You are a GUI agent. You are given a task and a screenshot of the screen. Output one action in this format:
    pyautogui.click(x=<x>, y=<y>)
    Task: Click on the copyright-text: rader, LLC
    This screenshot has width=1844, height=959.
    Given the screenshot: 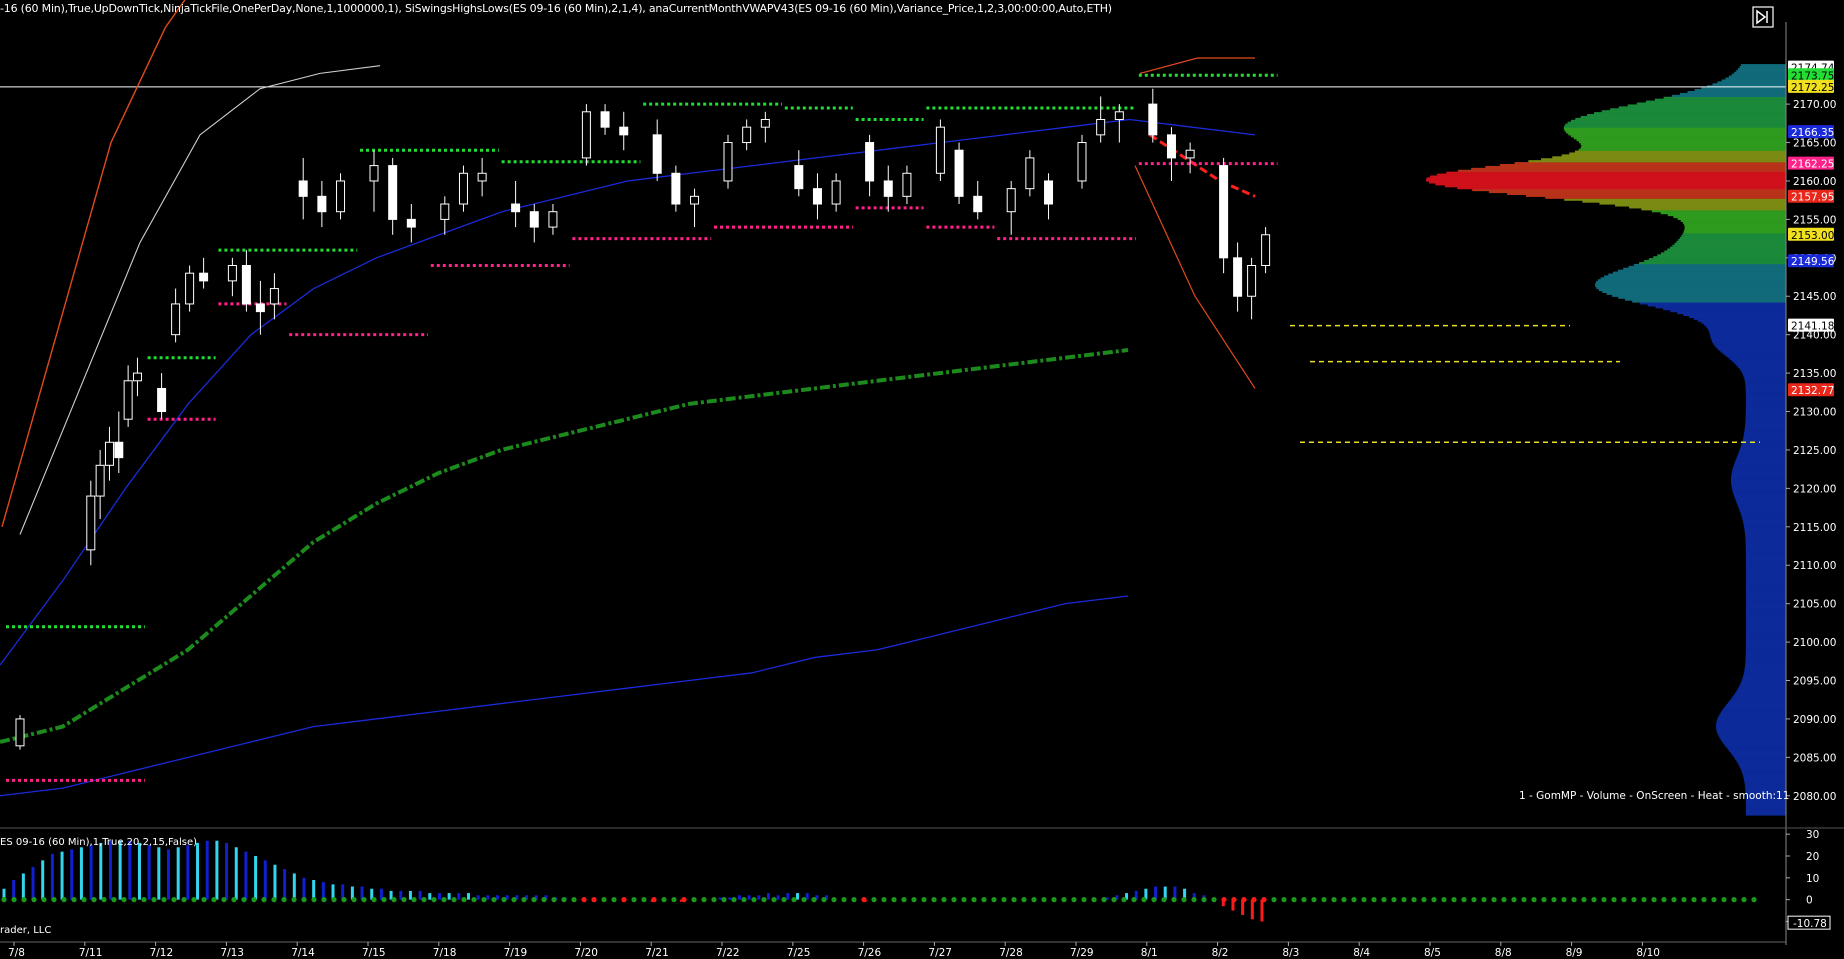 What is the action you would take?
    pyautogui.click(x=26, y=930)
    